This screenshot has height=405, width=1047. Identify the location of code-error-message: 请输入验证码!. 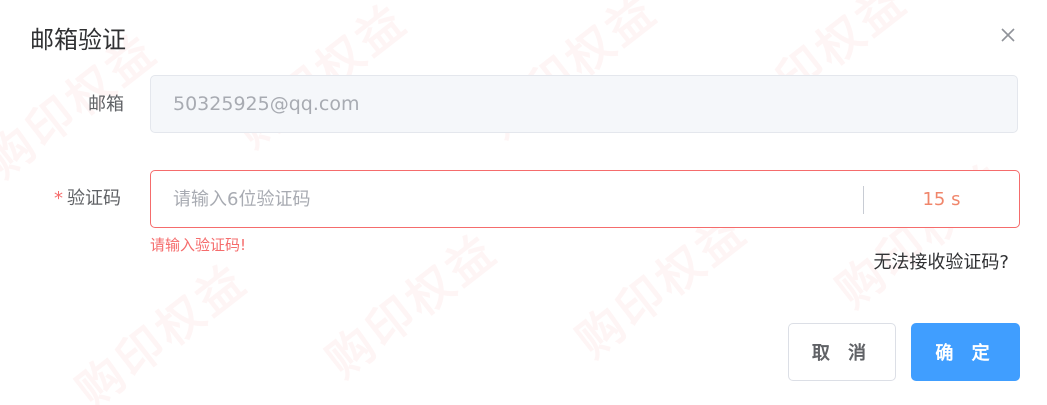
(198, 245).